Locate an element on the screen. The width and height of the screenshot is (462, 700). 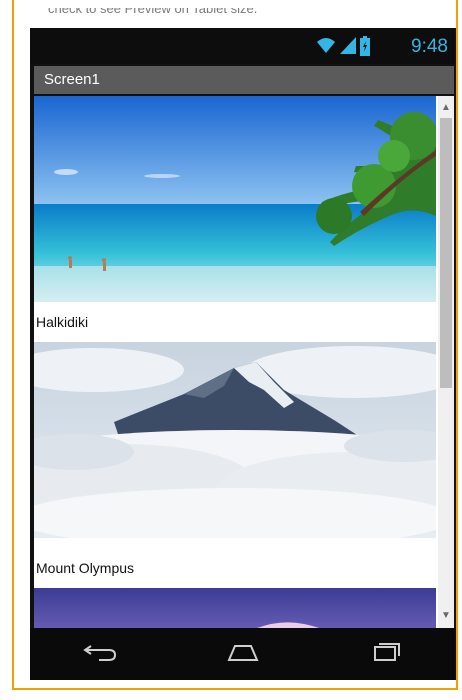
wifi-icon is located at coordinates (326, 48).